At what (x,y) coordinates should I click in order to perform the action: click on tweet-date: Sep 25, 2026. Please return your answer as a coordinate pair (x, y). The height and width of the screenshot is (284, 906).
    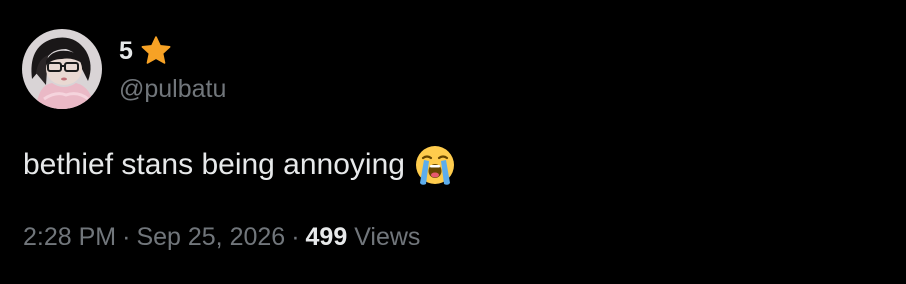
    Looking at the image, I should click on (210, 237).